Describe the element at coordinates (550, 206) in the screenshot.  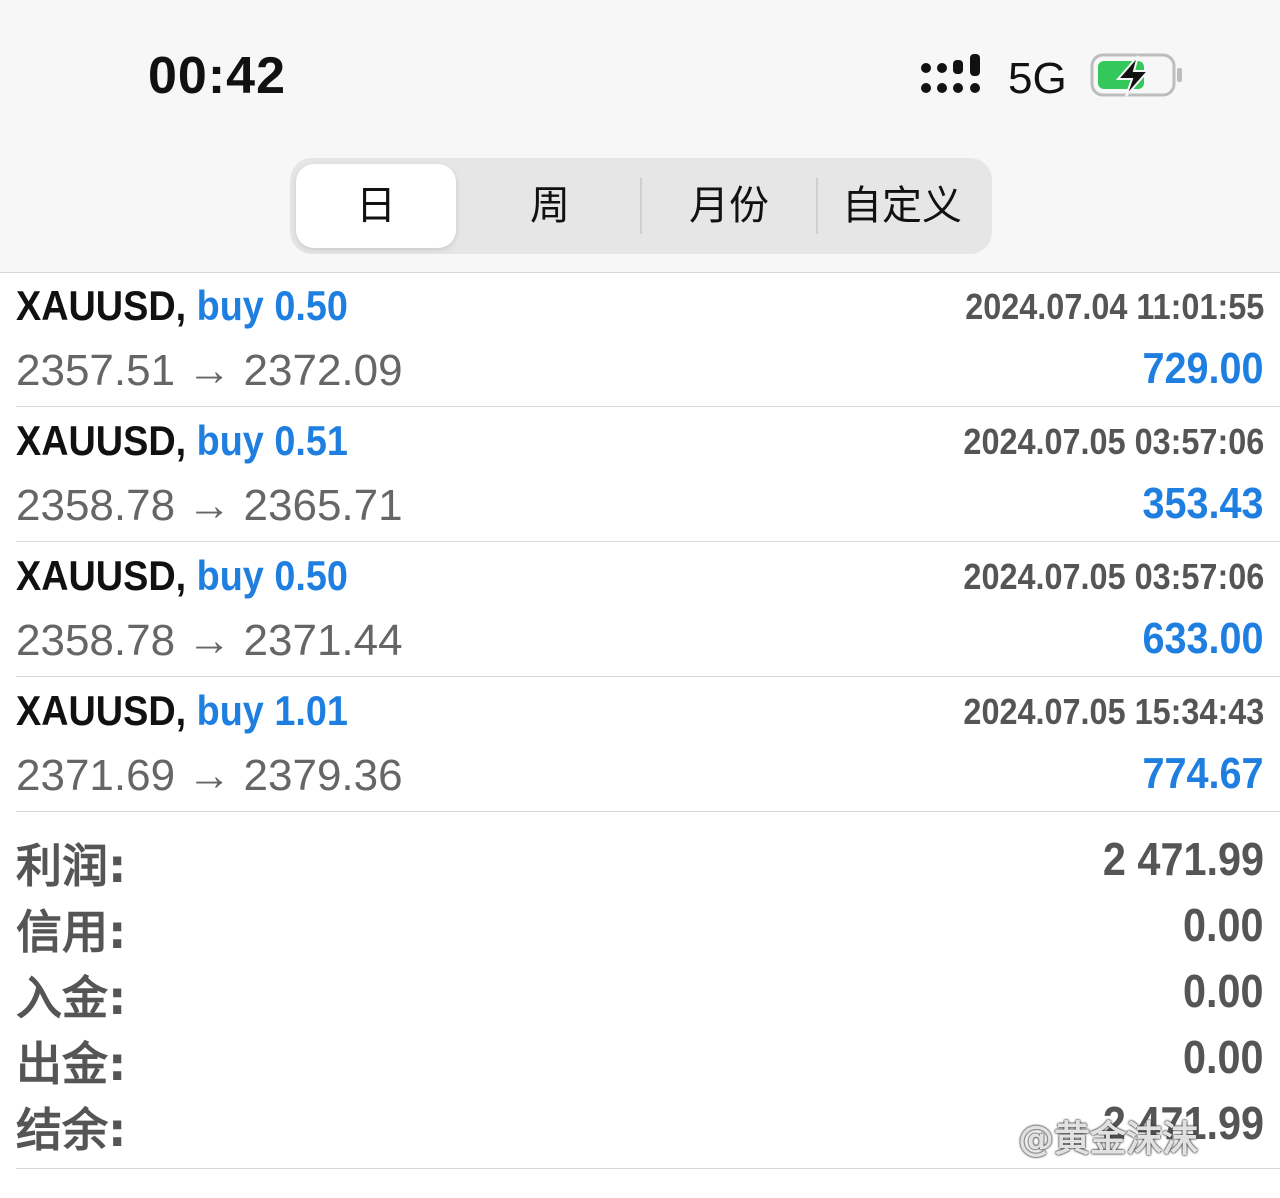
I see `tab-week: 周` at that location.